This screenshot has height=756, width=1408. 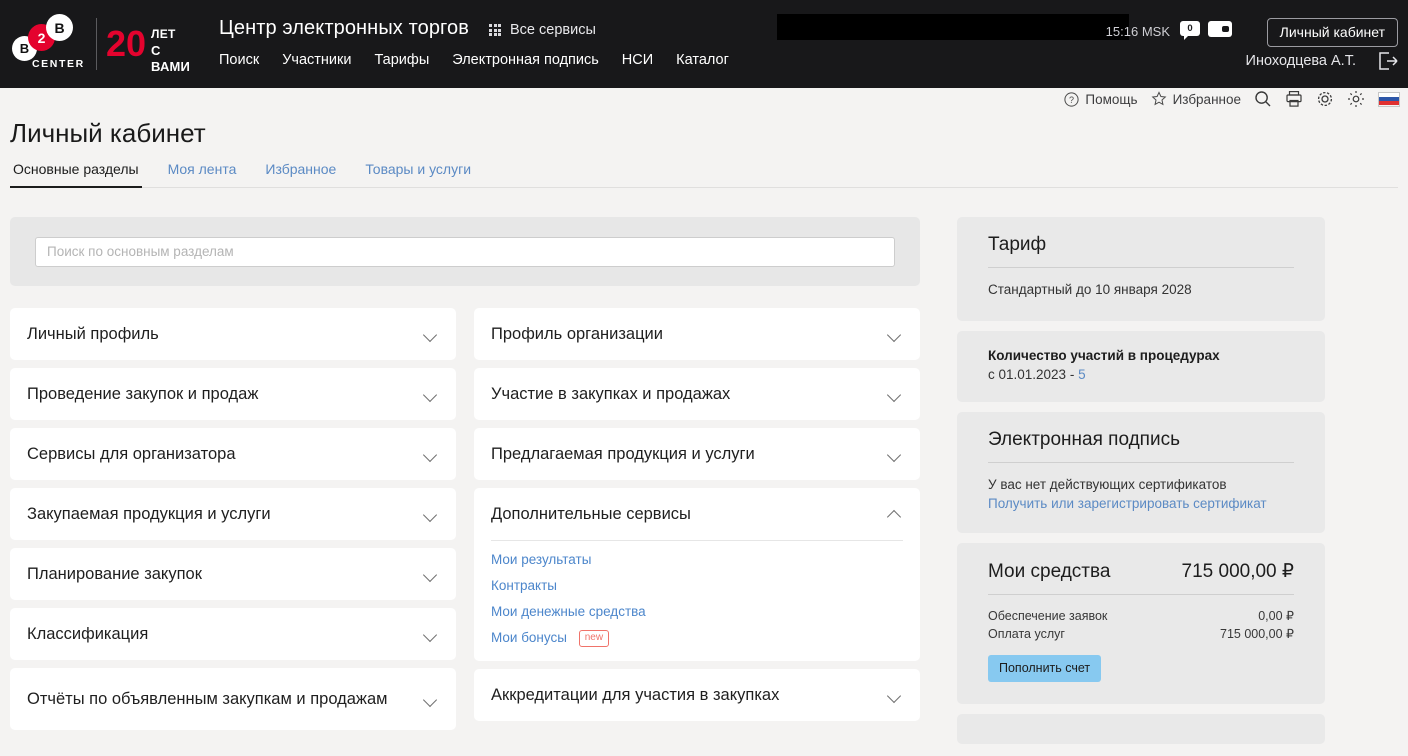 I want to click on wallet-icon, so click(x=1220, y=29).